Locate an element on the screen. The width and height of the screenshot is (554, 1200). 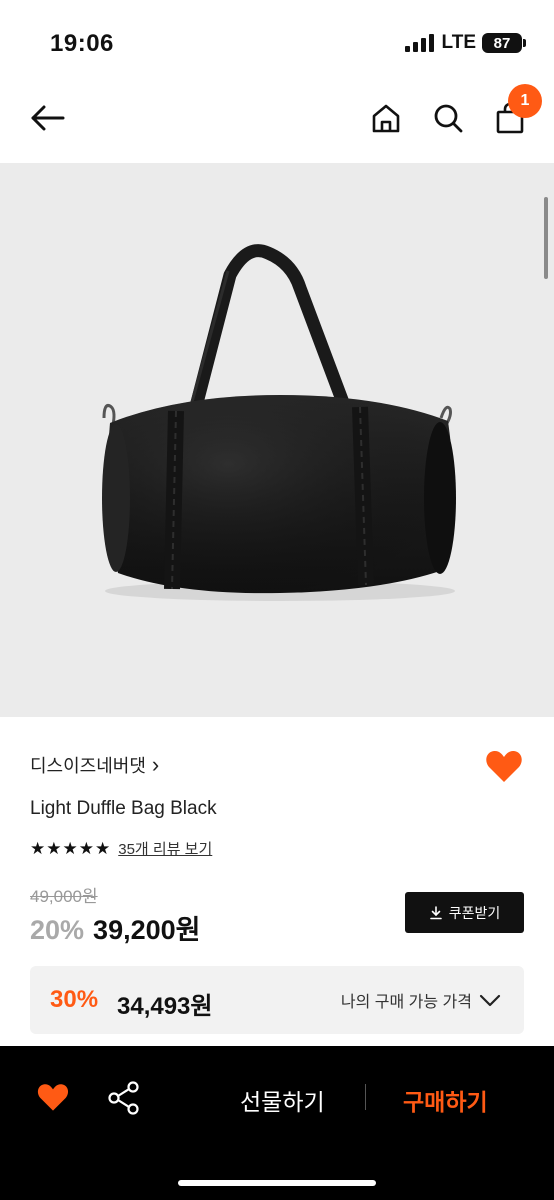
home-icon is located at coordinates (386, 118).